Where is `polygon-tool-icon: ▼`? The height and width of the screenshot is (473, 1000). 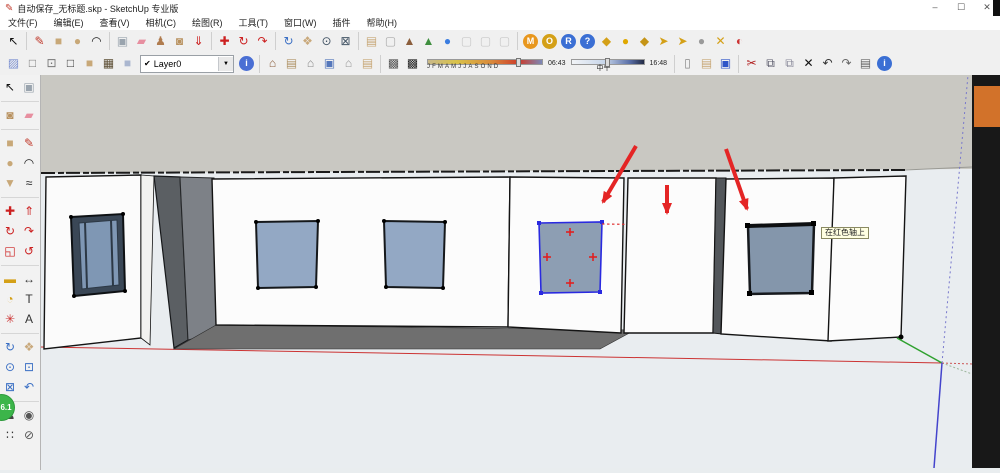 polygon-tool-icon: ▼ is located at coordinates (10, 183).